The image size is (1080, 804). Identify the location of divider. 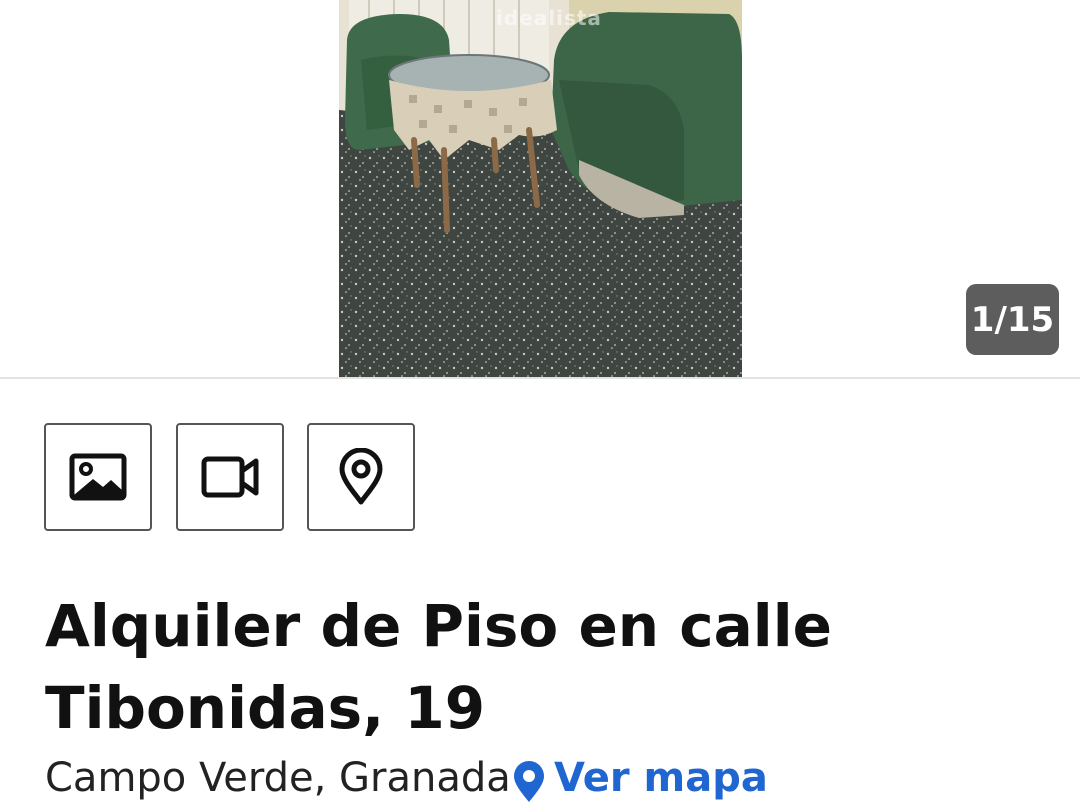
(540, 378).